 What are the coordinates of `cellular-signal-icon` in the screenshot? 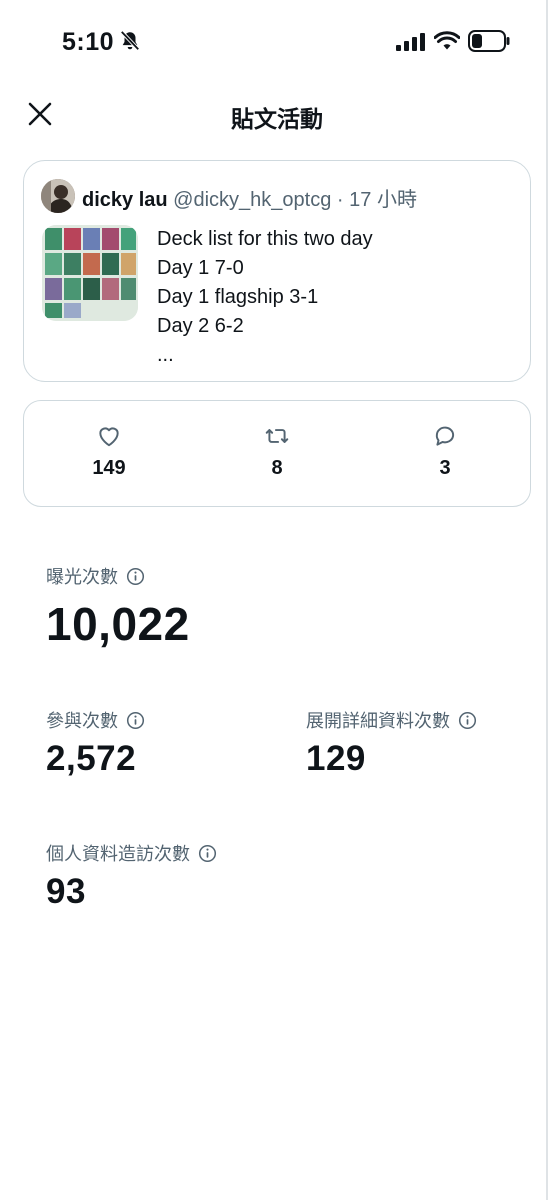 It's located at (410, 42).